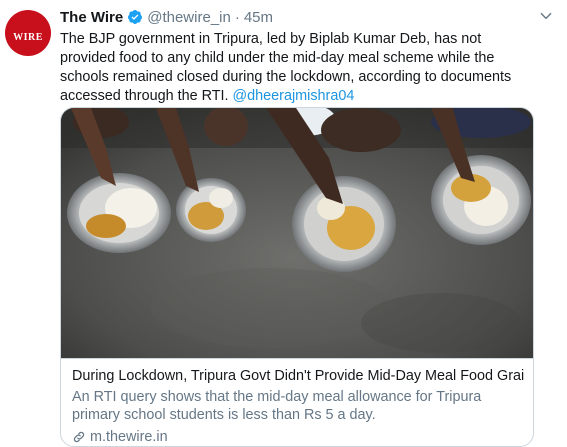 The width and height of the screenshot is (567, 447). Describe the element at coordinates (79, 437) in the screenshot. I see `link-icon` at that location.